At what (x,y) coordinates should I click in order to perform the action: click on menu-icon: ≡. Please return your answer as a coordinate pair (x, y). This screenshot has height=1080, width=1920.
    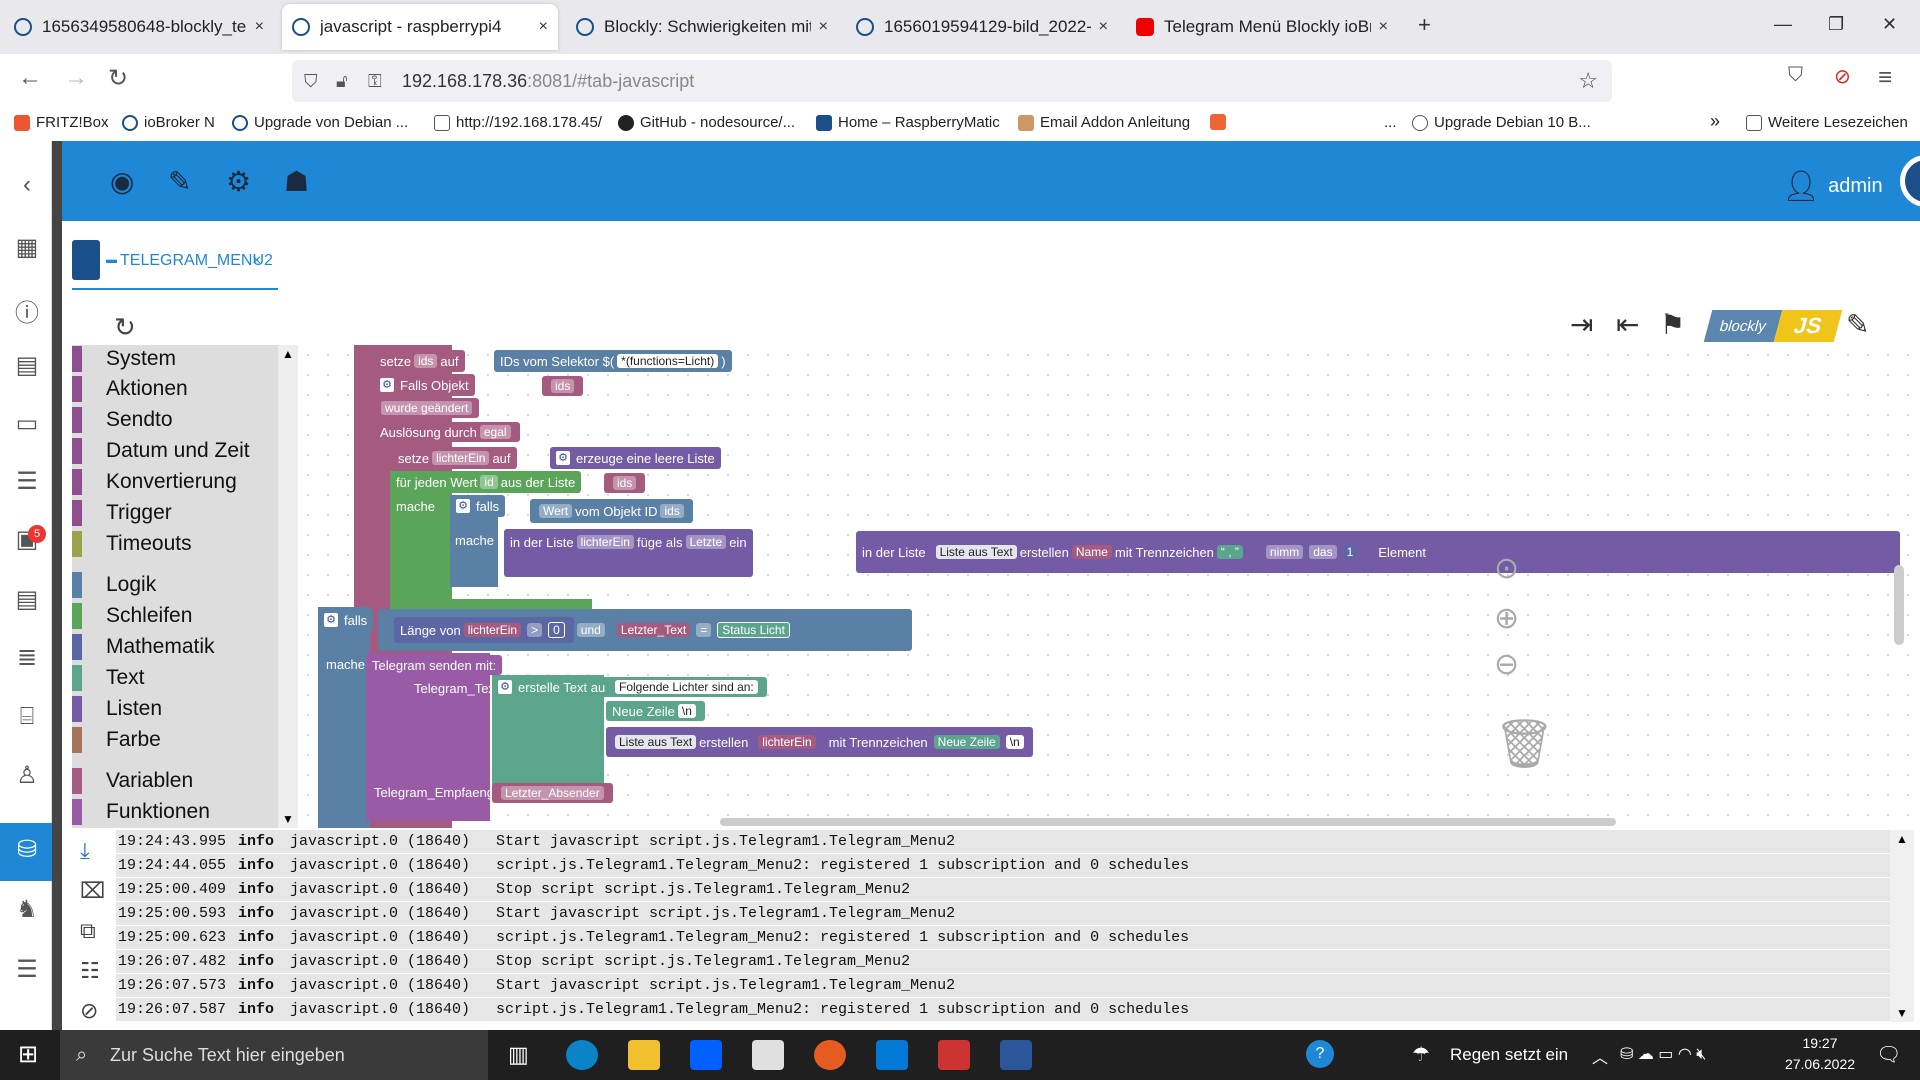
    Looking at the image, I should click on (1885, 78).